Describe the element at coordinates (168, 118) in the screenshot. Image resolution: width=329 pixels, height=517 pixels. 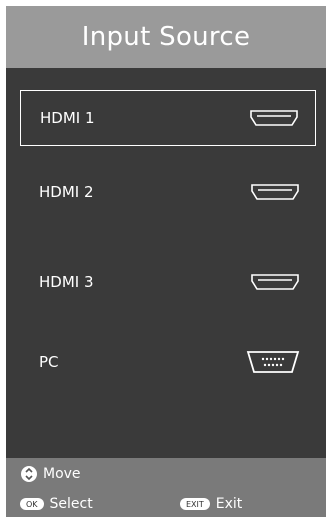
I see `source-item-hdmi-1: HDMI 1` at that location.